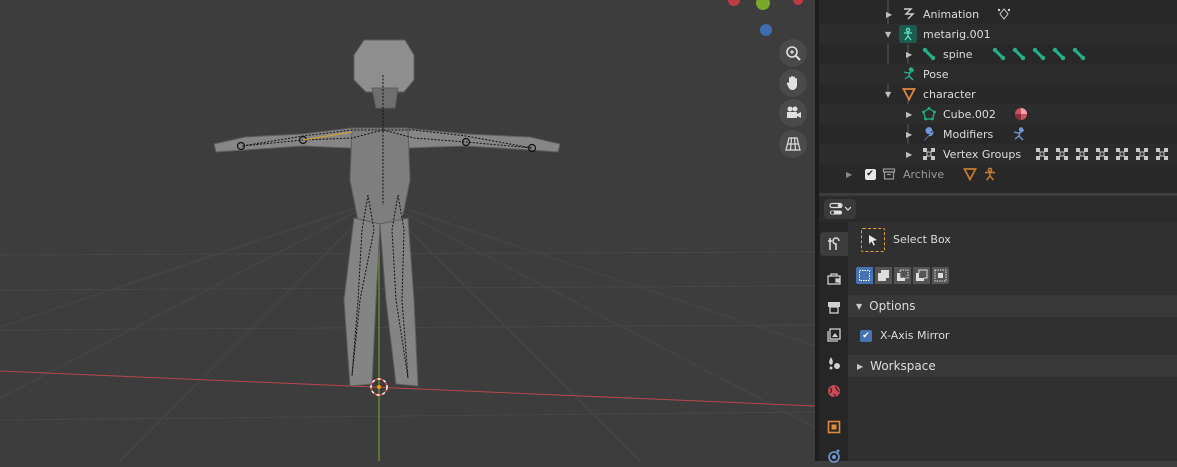 This screenshot has width=1177, height=467. What do you see at coordinates (998, 134) in the screenshot?
I see `outliner-row-modifiers: ▶ Modifiers` at bounding box center [998, 134].